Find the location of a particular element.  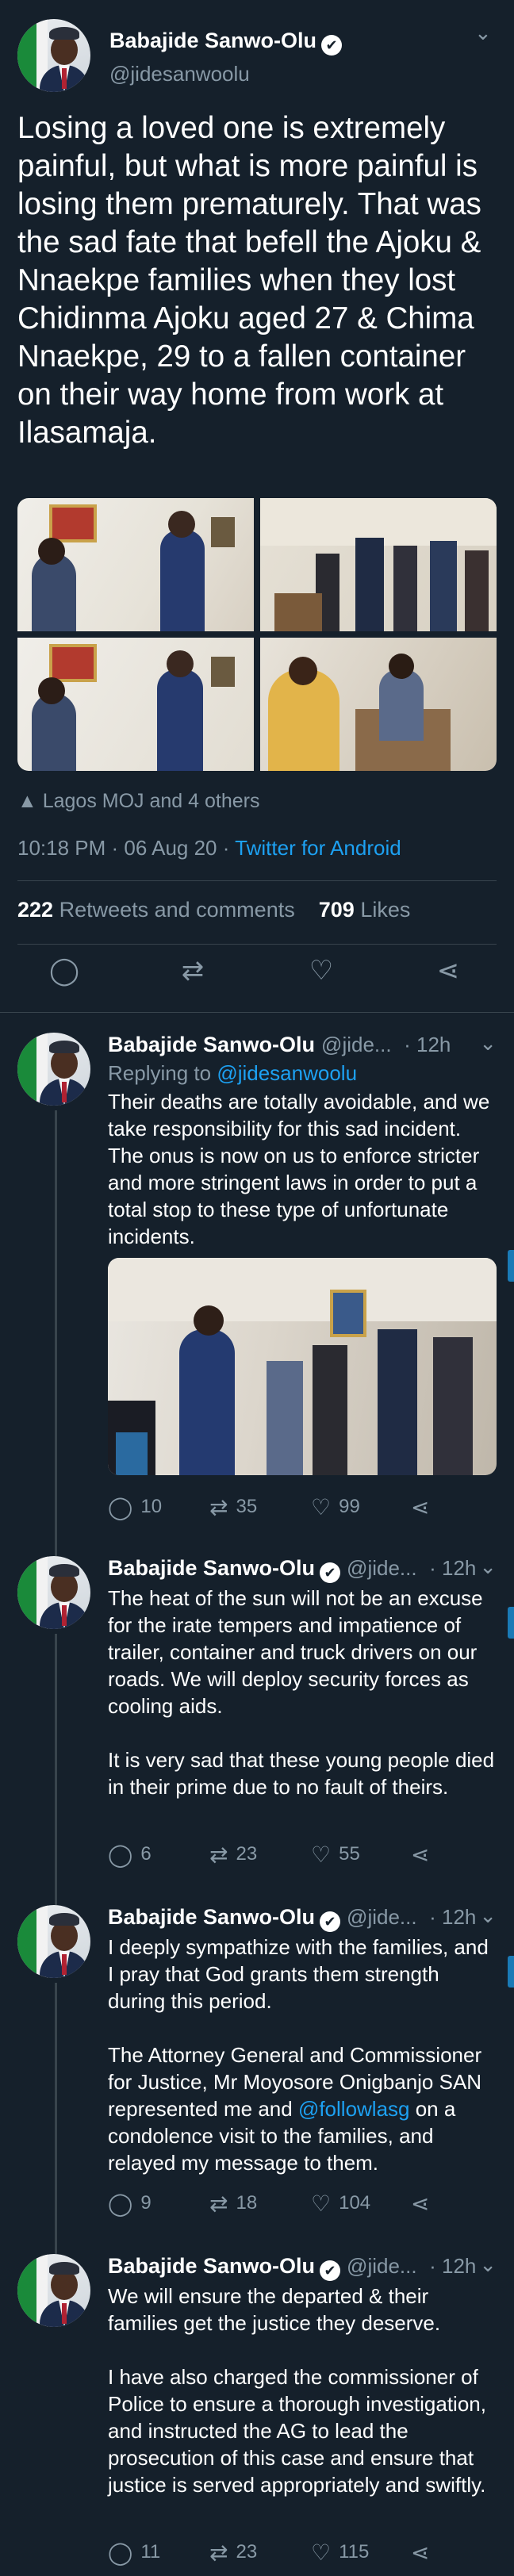

retweets-label: Retweets and comments is located at coordinates (177, 910).